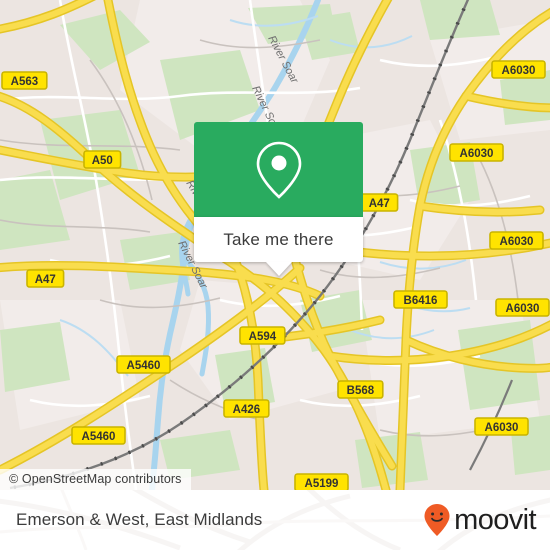  I want to click on location-title: Emerson & West, East Midlands, so click(139, 519).